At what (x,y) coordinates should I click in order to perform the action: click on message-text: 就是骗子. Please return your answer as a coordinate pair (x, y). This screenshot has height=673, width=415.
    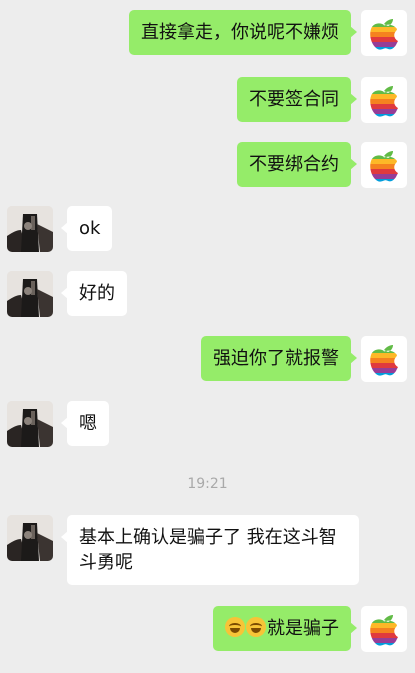
    Looking at the image, I should click on (303, 628).